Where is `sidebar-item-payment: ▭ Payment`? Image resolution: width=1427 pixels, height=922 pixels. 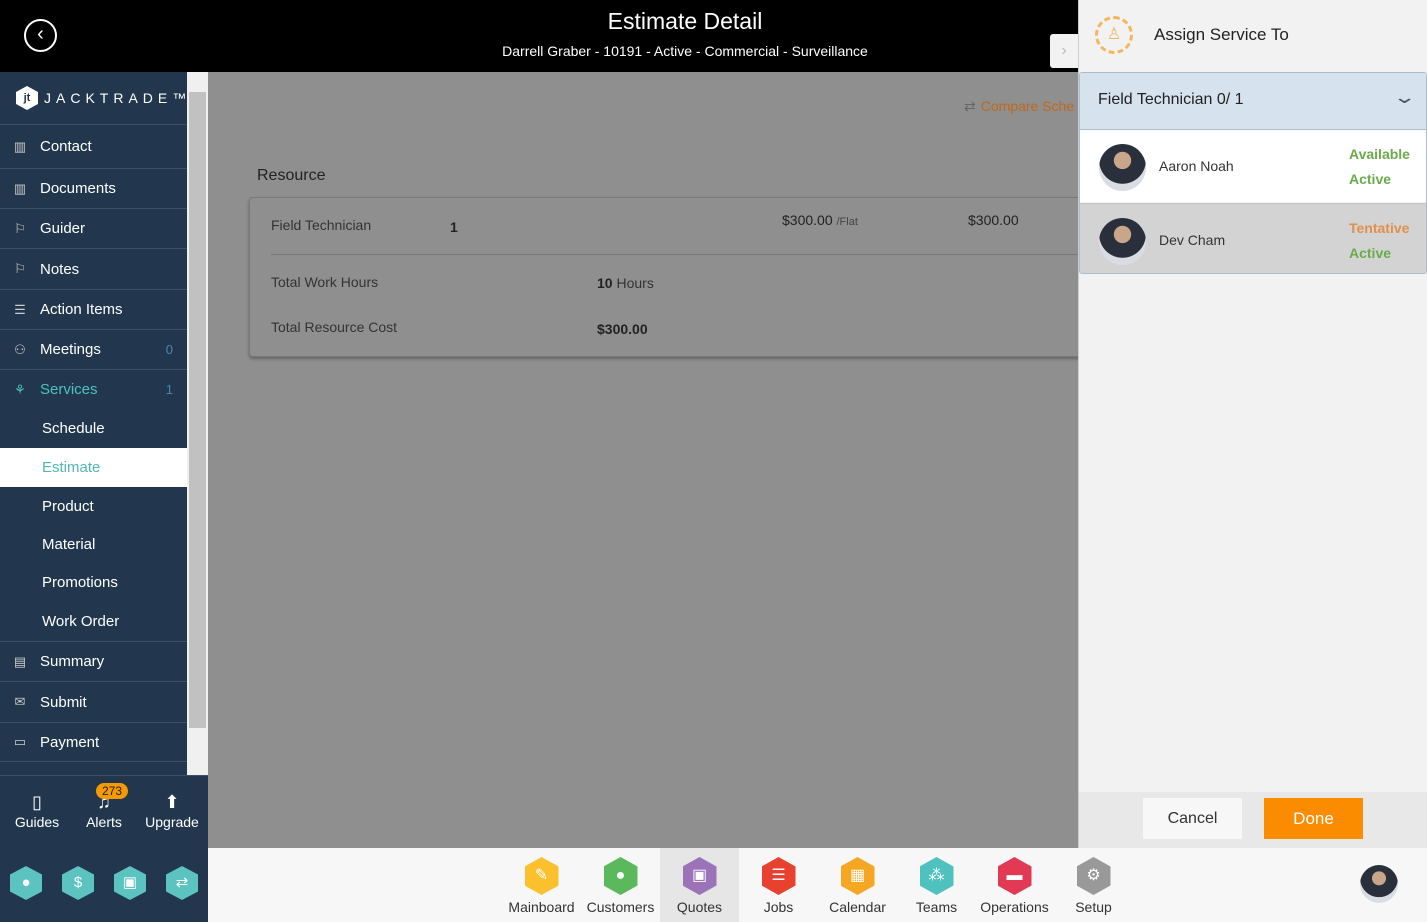
sidebar-item-payment: ▭ Payment is located at coordinates (93, 742).